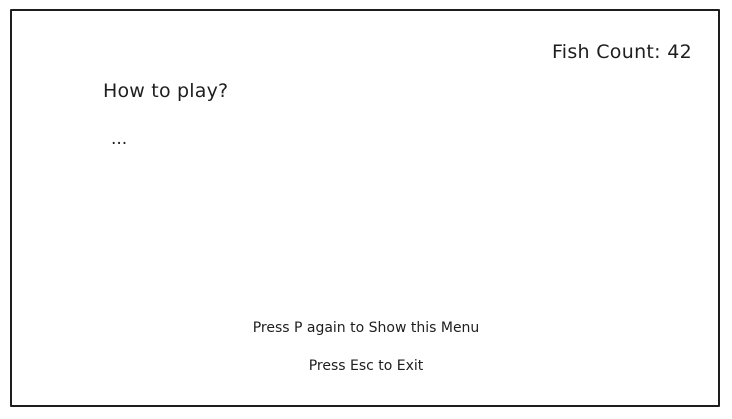 Image resolution: width=732 pixels, height=419 pixels. What do you see at coordinates (621, 52) in the screenshot?
I see `fish-count-label: Fish Count: 42` at bounding box center [621, 52].